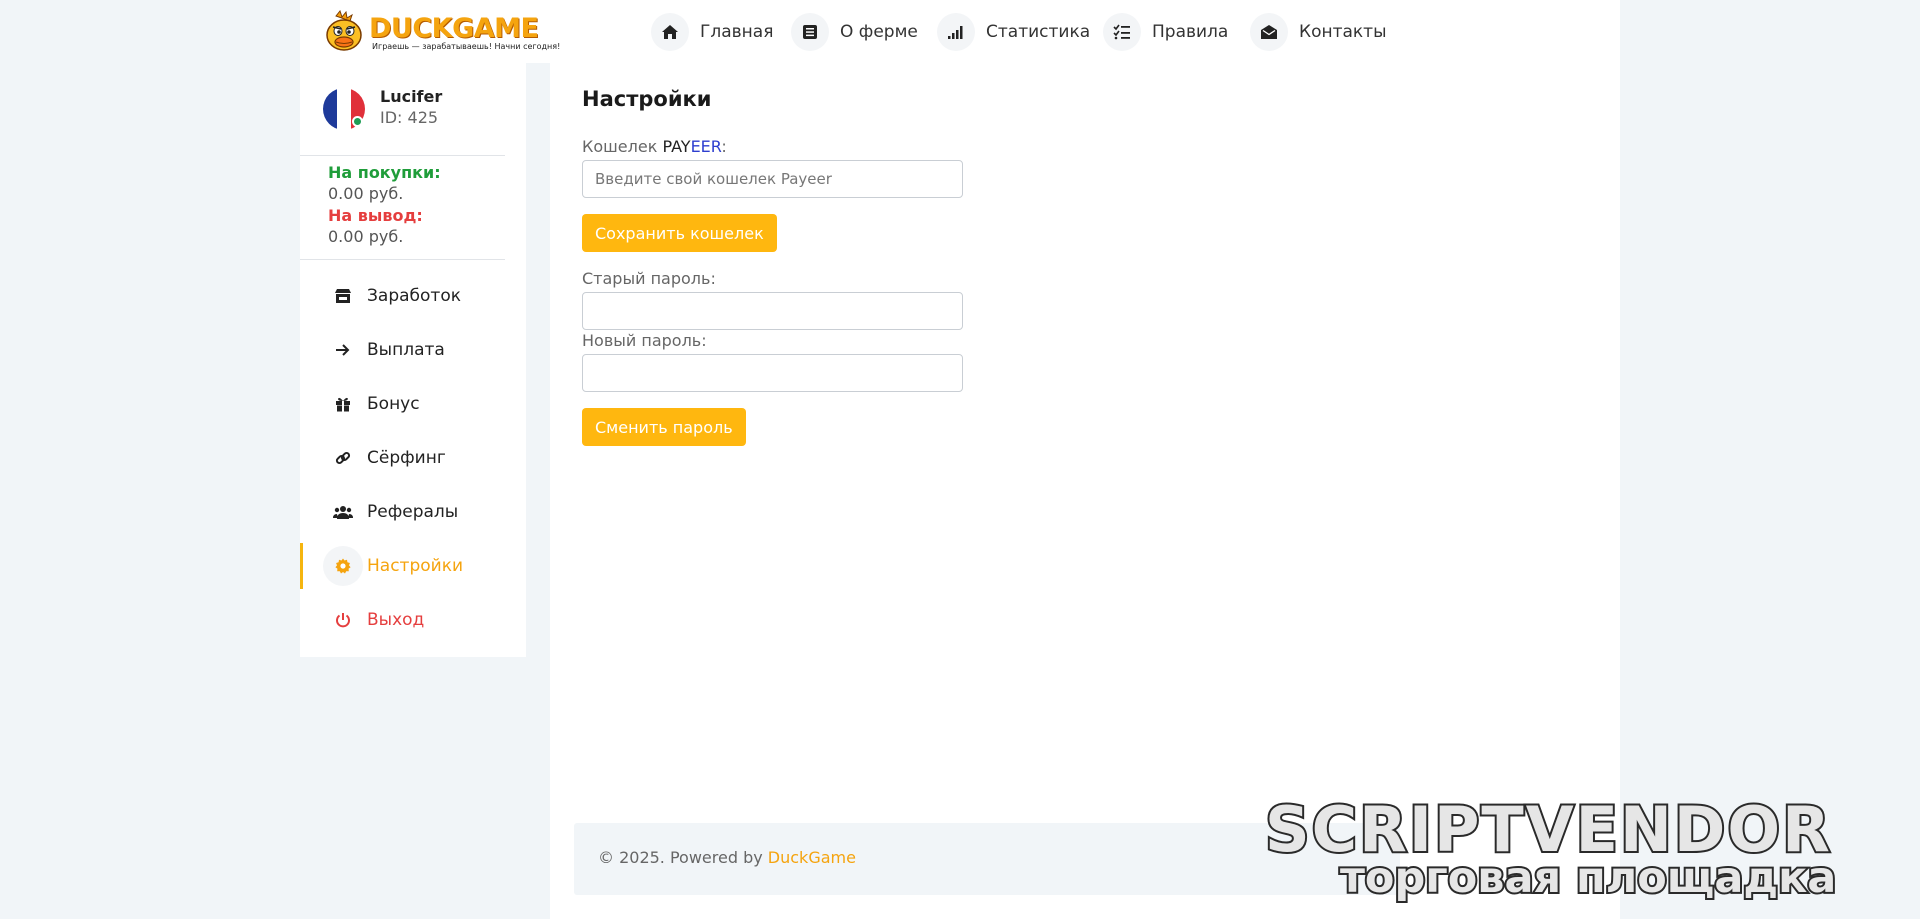  I want to click on nav-contacts: Контакты, so click(1318, 32).